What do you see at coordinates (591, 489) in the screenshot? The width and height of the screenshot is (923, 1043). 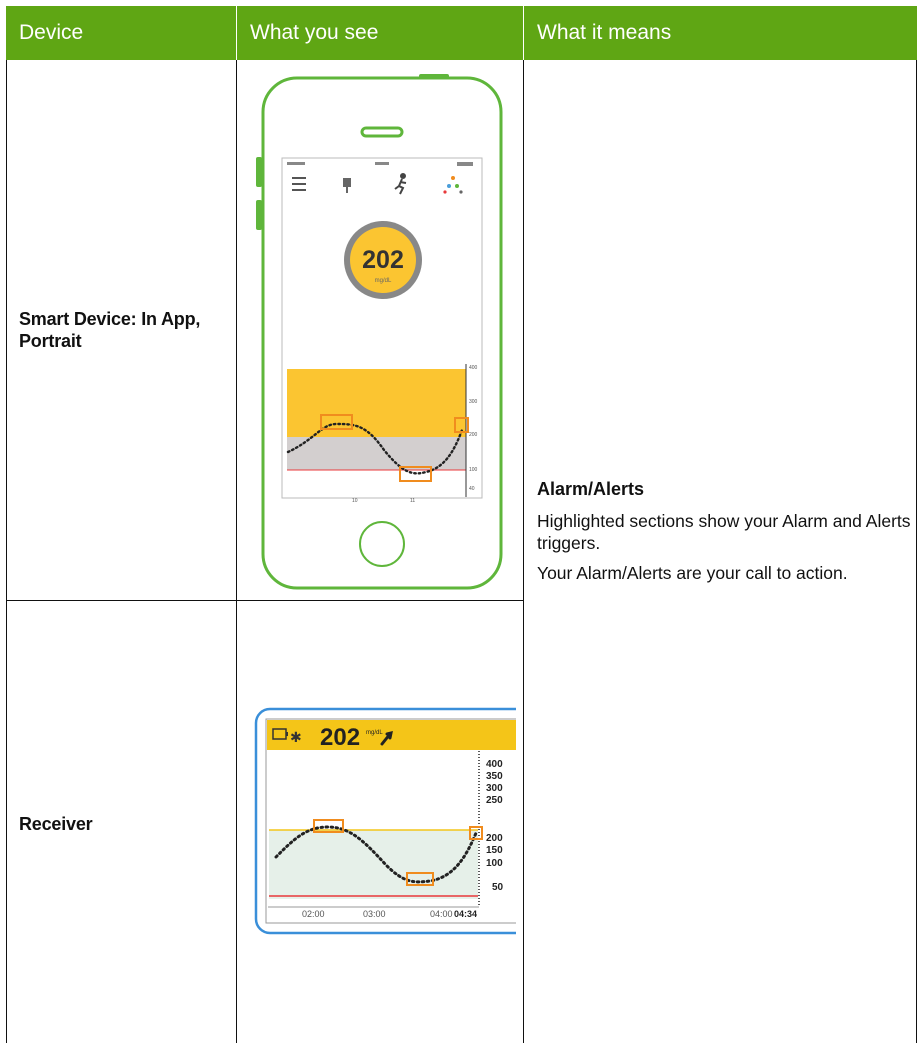 I see `meaning-title: Alarm/Alerts` at bounding box center [591, 489].